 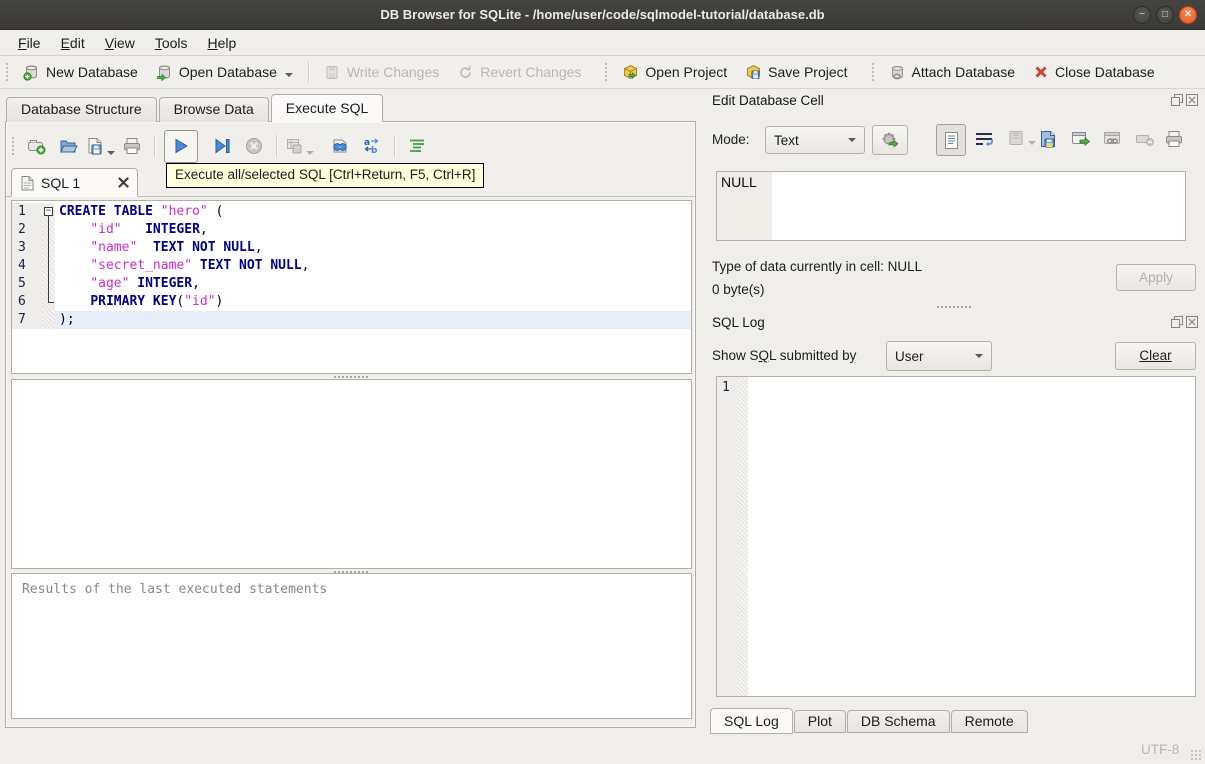 What do you see at coordinates (519, 72) in the screenshot?
I see `revert-changes-button: Revert Changes` at bounding box center [519, 72].